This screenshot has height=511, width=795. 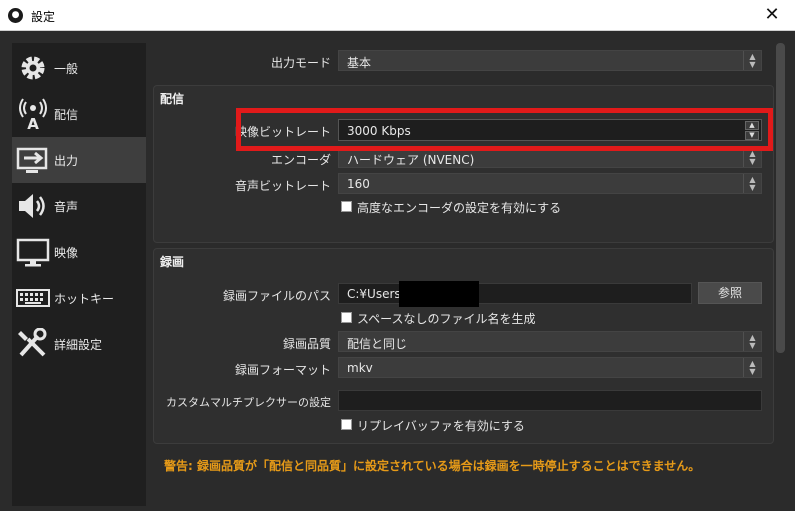 I want to click on window-title: 設定, so click(x=43, y=17).